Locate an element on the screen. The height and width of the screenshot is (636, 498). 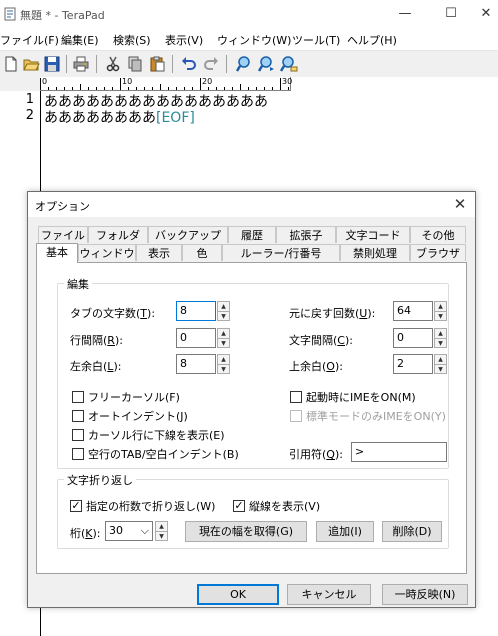
dialog-title: オプション is located at coordinates (62, 206).